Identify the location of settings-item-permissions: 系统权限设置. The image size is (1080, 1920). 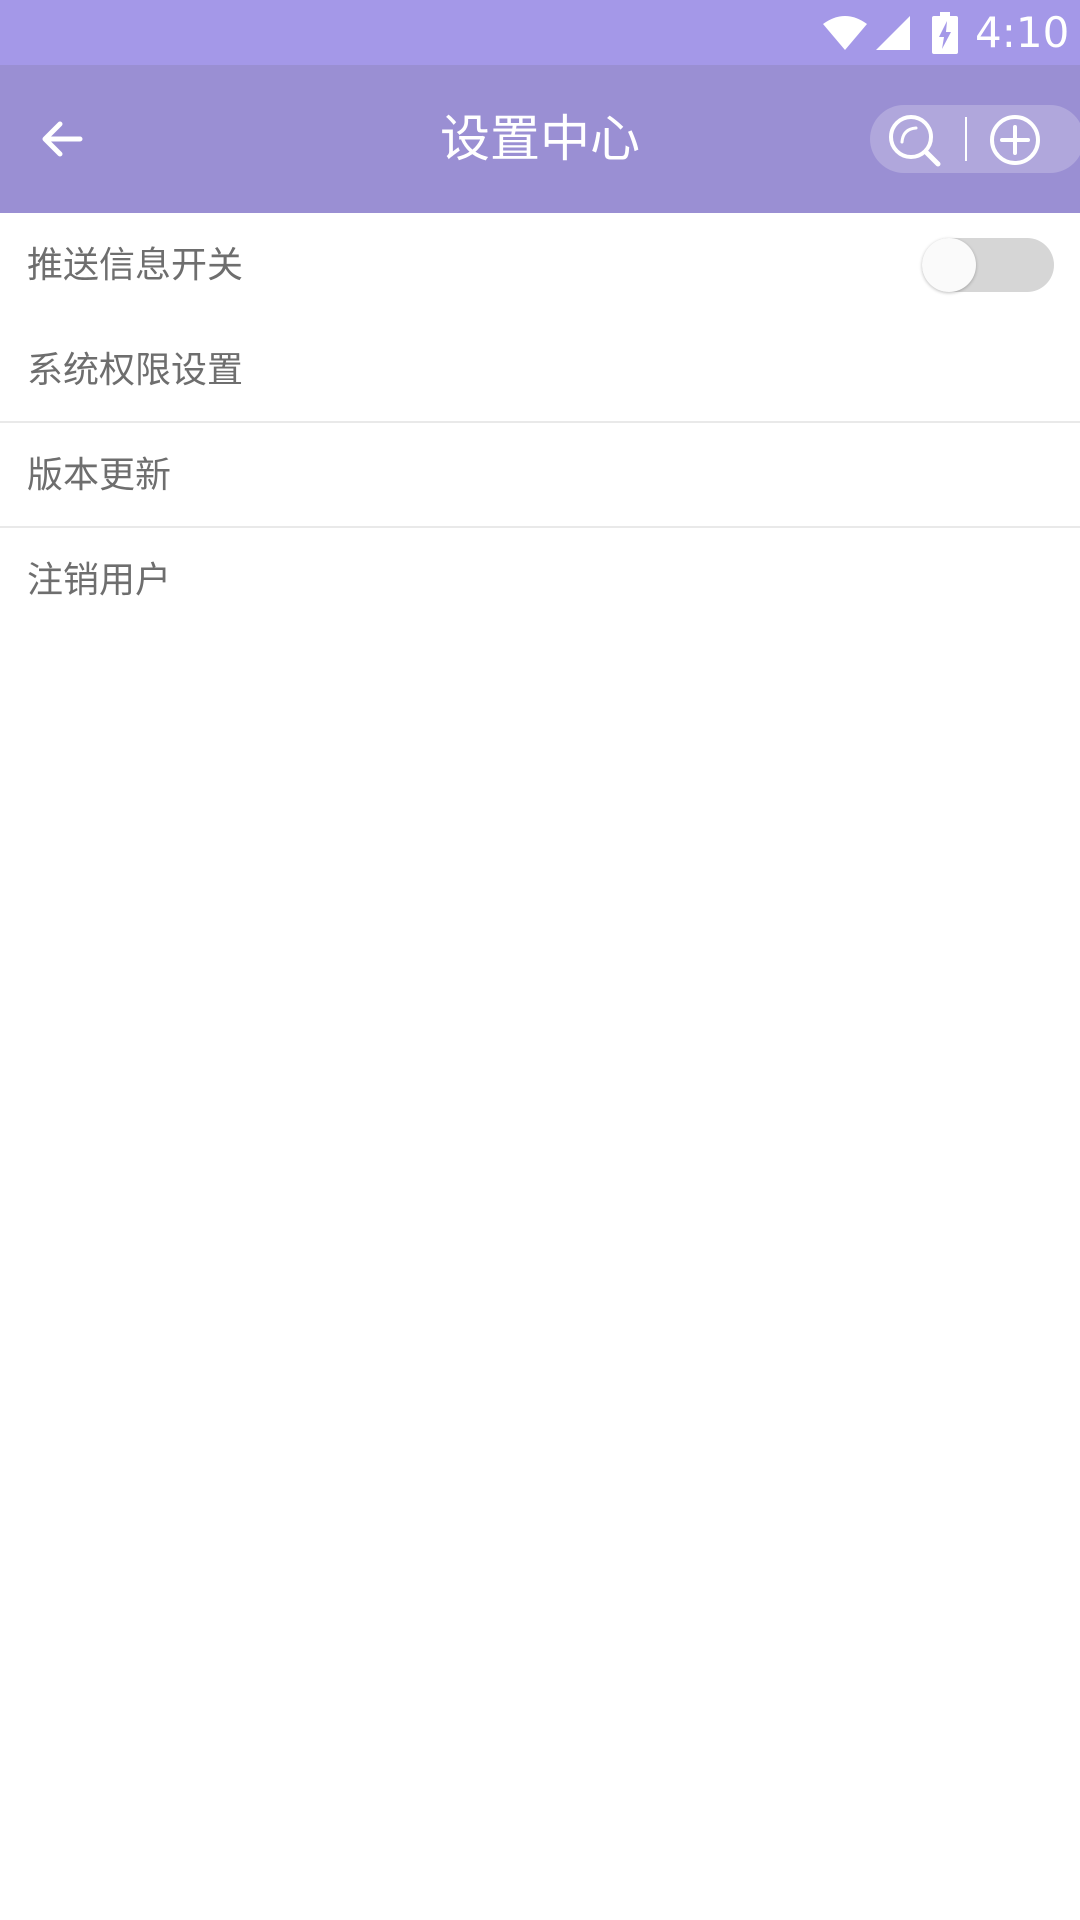
(540, 370).